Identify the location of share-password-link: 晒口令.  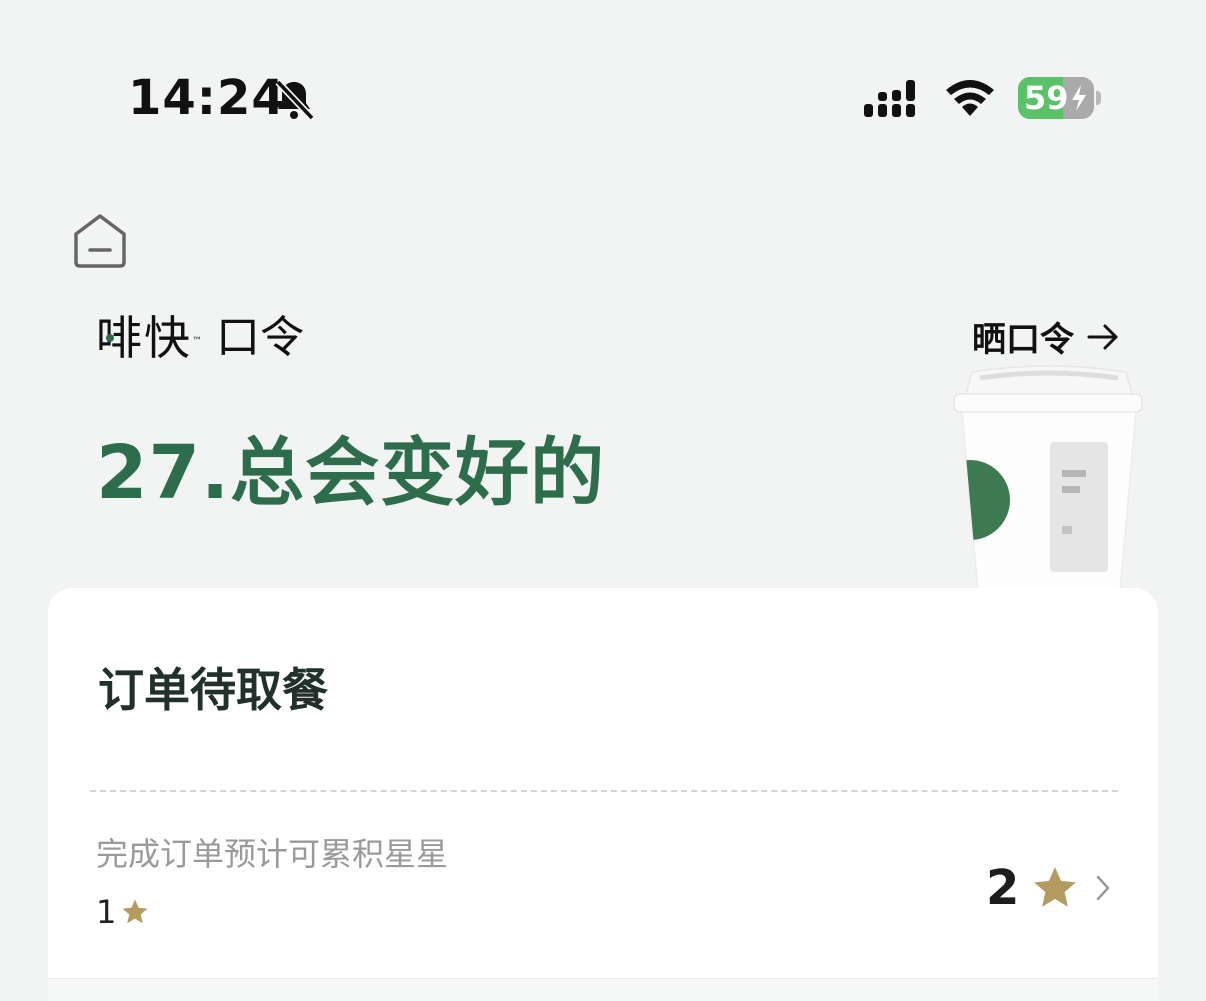
(1046, 336).